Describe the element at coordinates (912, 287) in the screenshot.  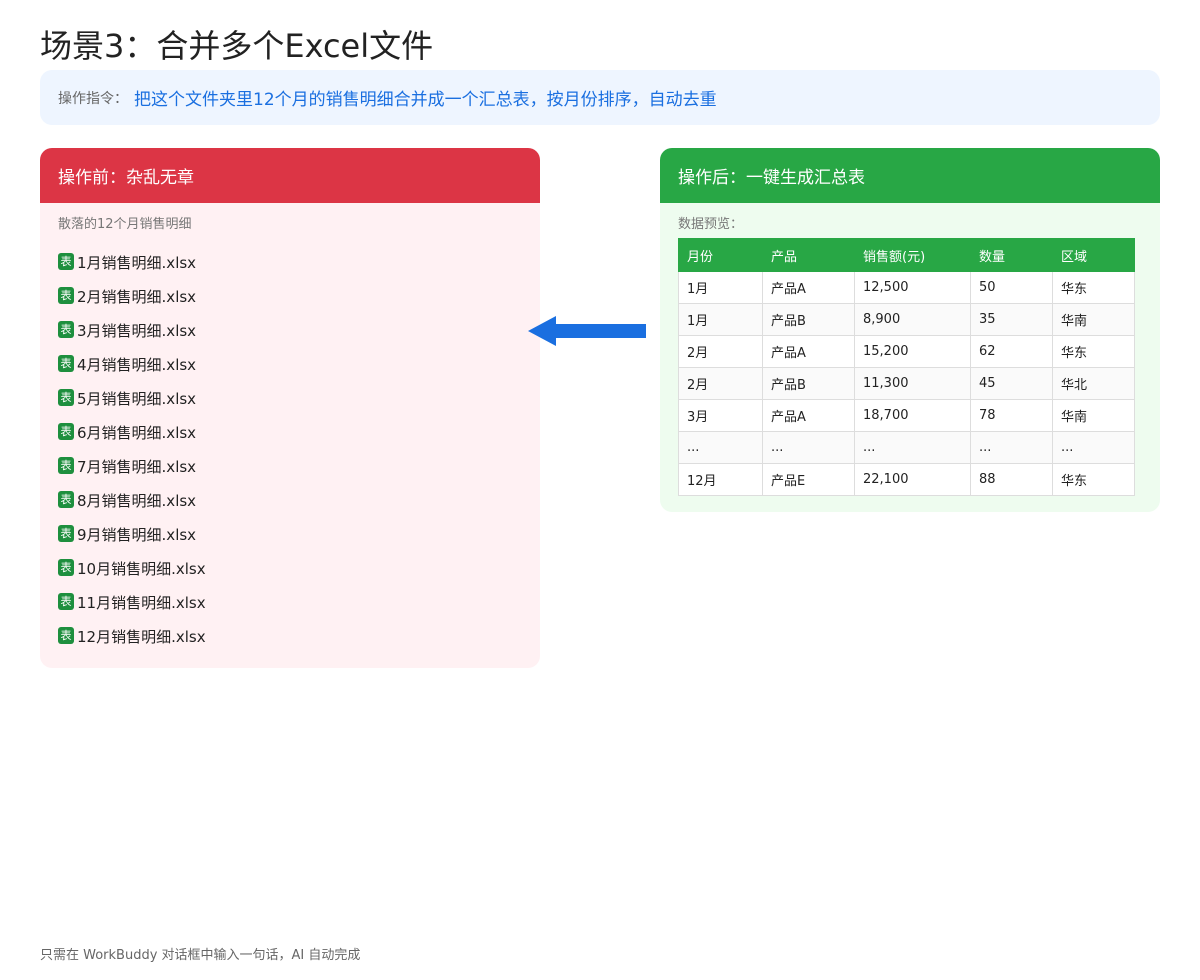
I see `table-cell: 12,500` at that location.